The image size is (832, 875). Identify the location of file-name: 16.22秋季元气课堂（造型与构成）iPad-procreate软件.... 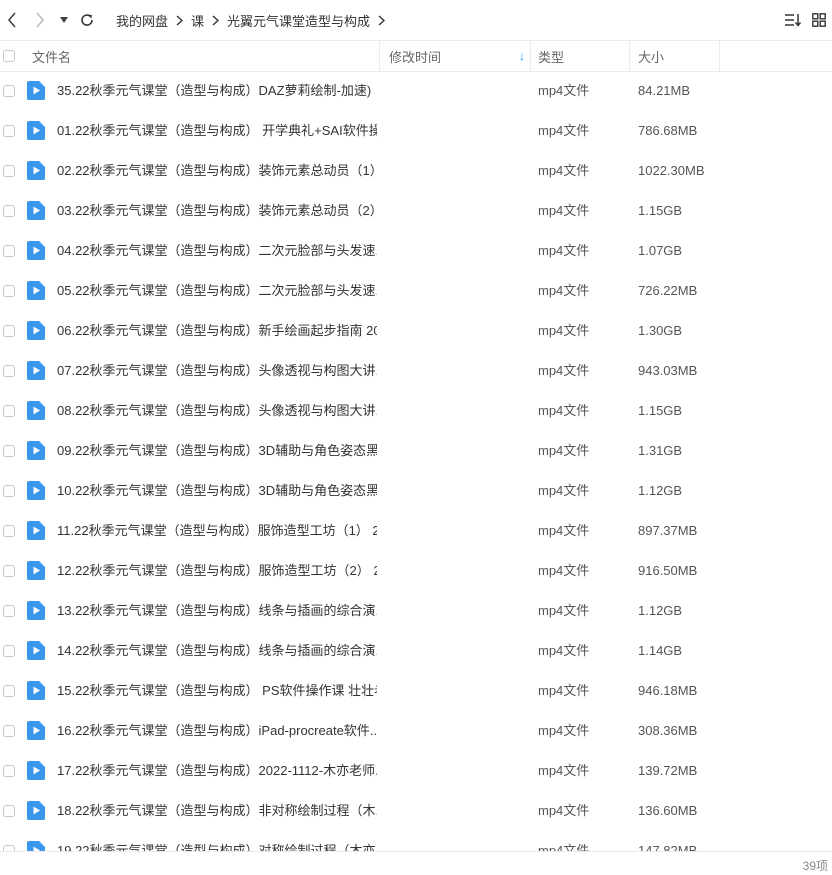
(217, 731).